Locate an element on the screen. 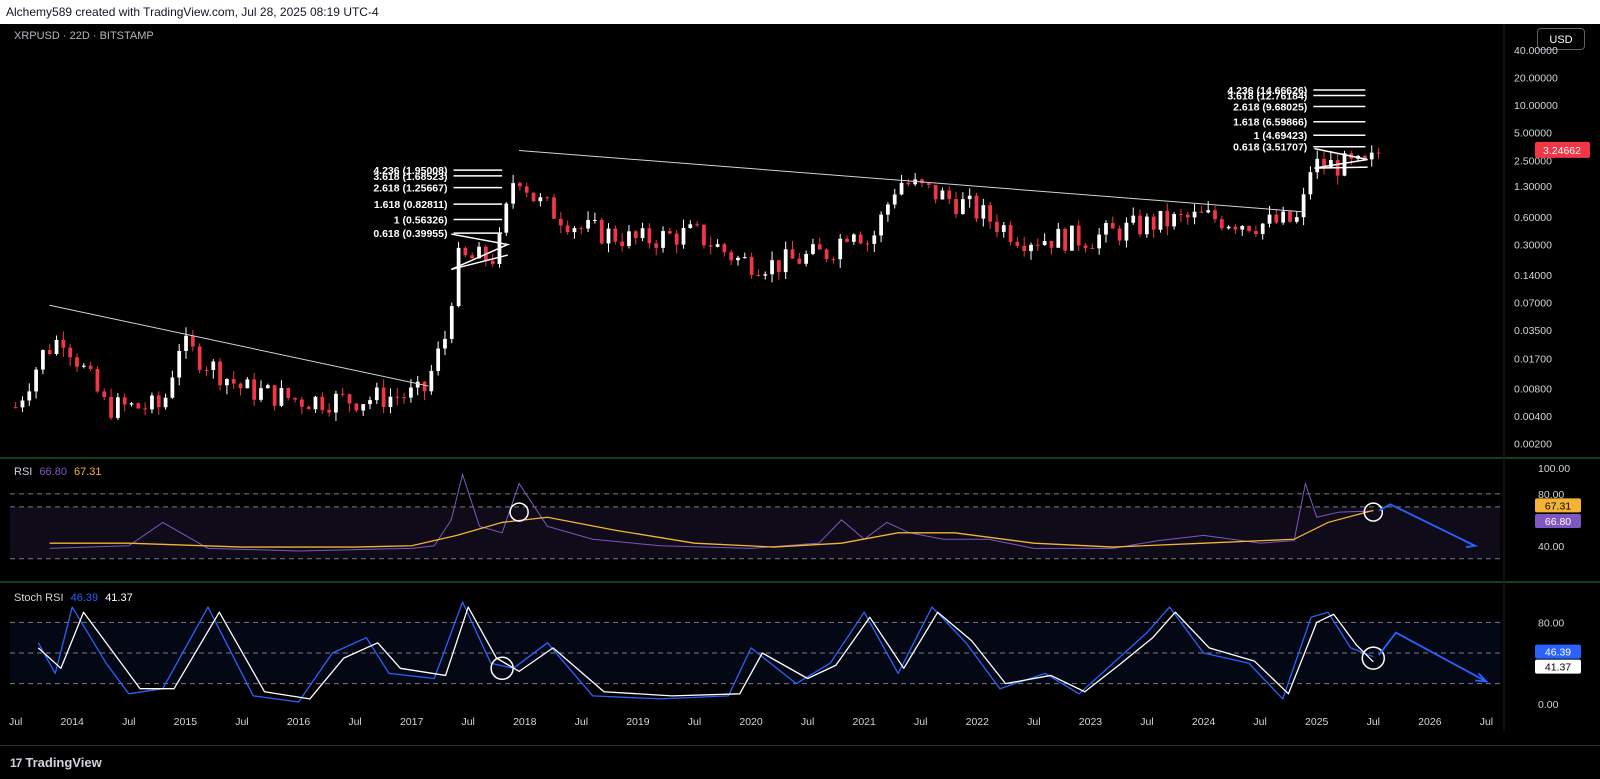 The image size is (1600, 779). price-tick-label: 5.00000 is located at coordinates (1533, 134).